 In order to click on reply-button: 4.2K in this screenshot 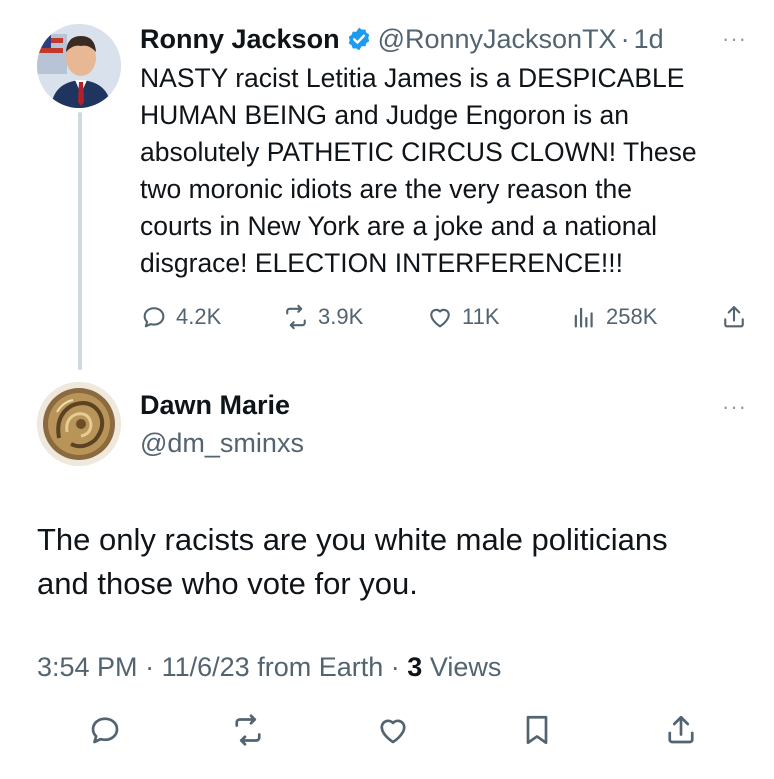, I will do `click(180, 317)`.